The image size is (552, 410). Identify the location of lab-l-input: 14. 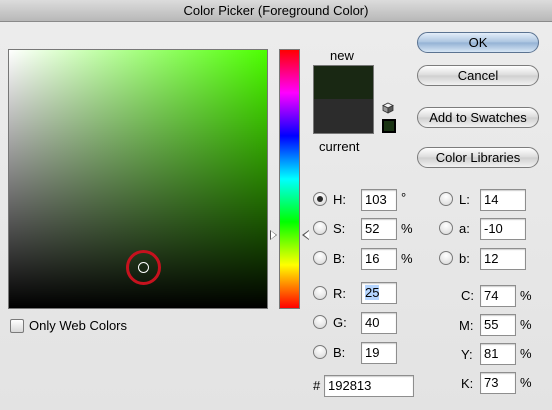
(503, 200).